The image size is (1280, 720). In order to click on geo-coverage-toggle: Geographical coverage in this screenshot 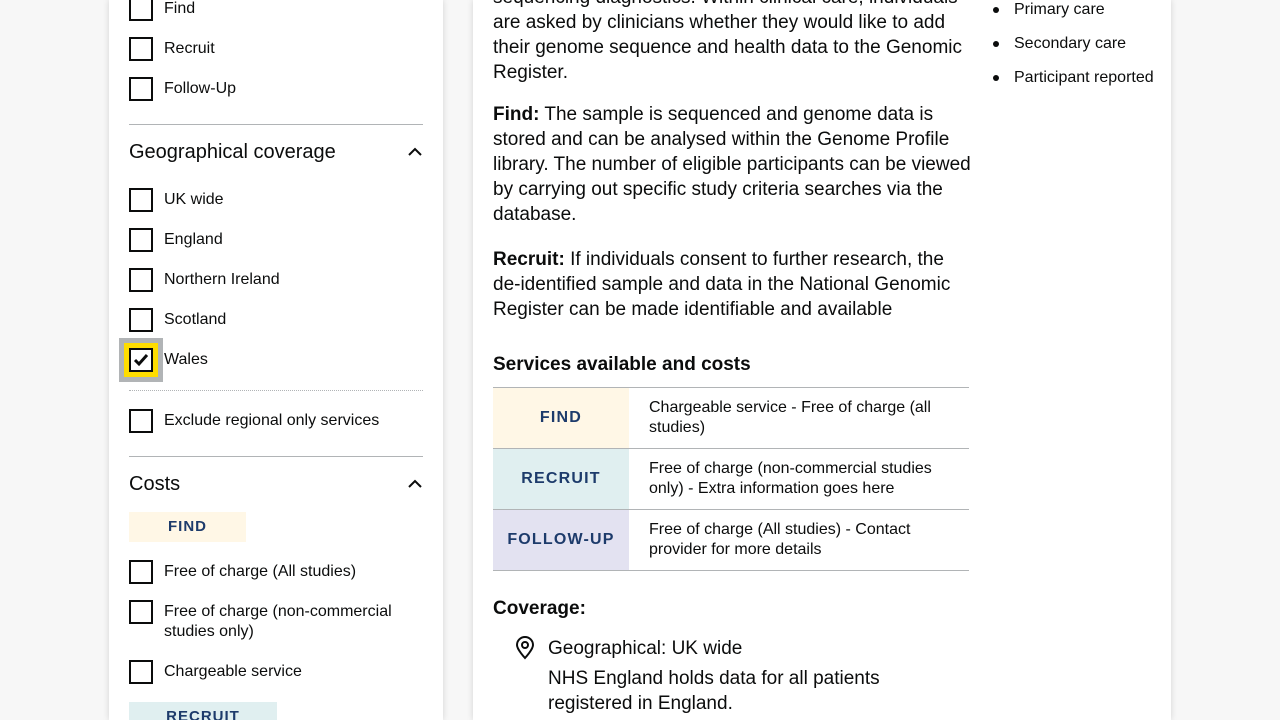, I will do `click(276, 152)`.